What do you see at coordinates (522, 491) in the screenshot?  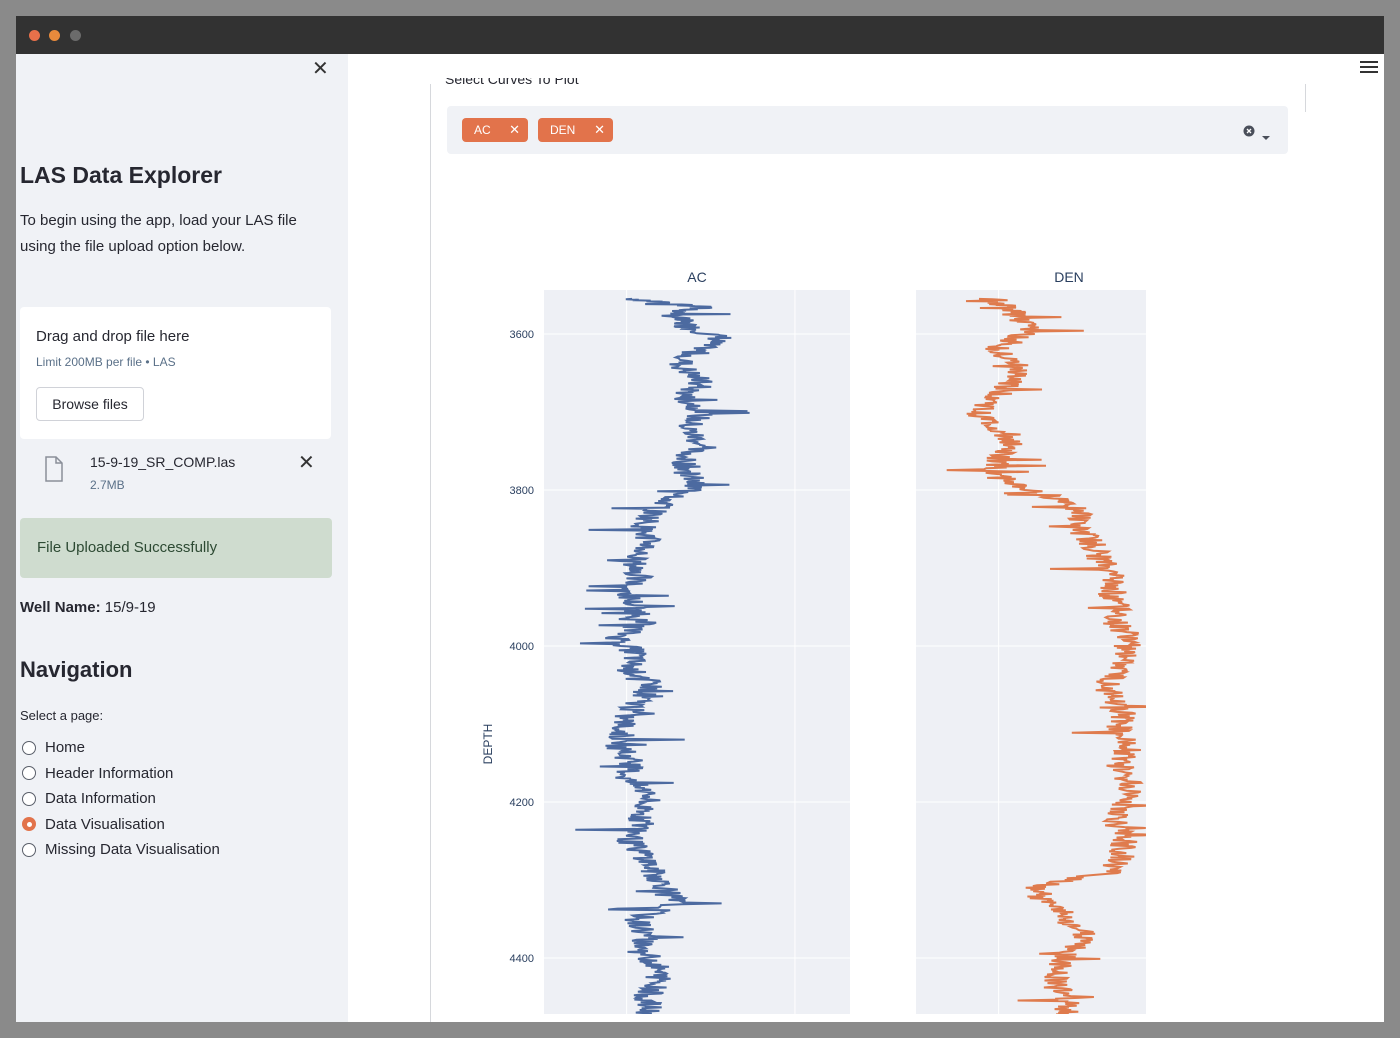 I see `y-tick-label: 3800` at bounding box center [522, 491].